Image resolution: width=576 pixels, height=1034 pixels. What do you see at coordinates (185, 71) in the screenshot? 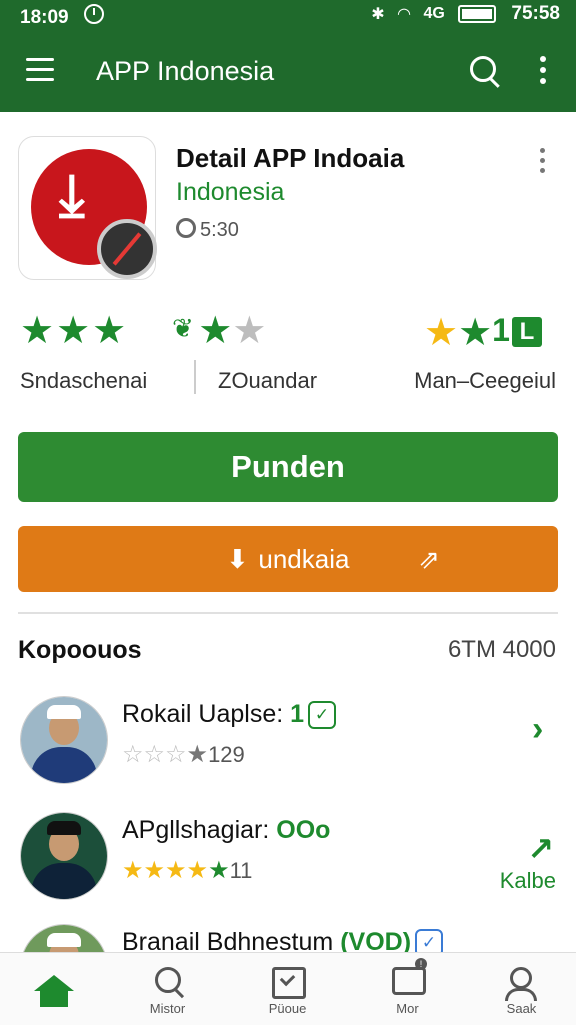
I see `app-bar-title: APP Indonesia` at bounding box center [185, 71].